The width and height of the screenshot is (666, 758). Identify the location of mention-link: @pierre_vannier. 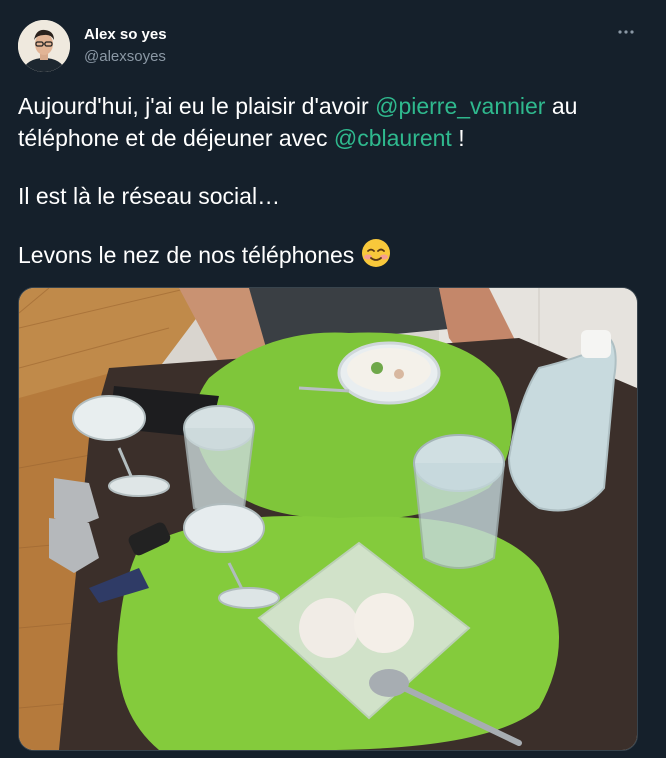
(460, 106).